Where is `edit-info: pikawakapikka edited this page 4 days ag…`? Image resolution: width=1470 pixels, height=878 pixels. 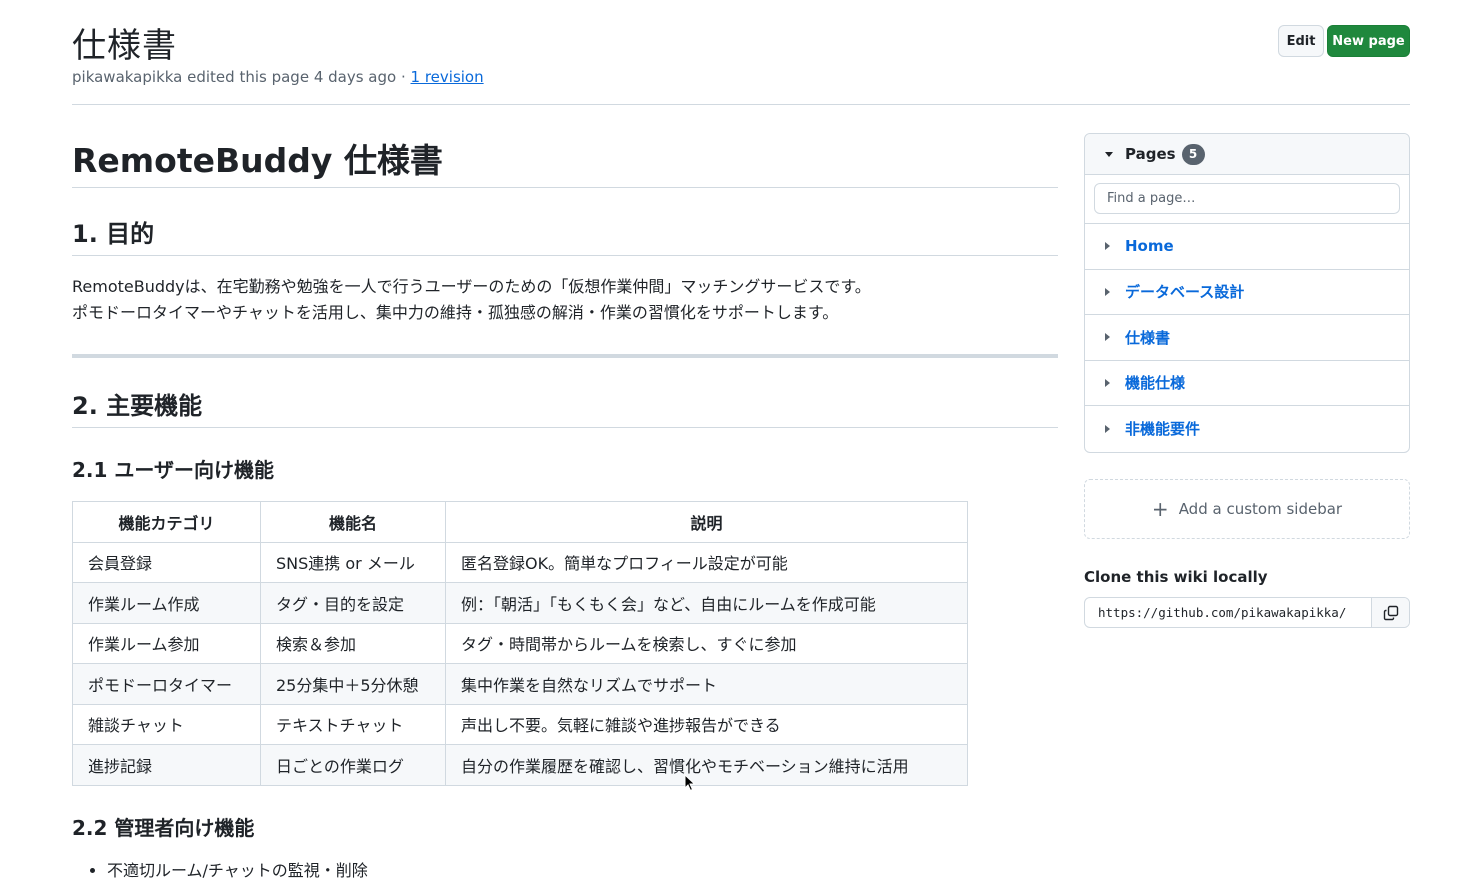
edit-info: pikawakapikka edited this page 4 days ag… is located at coordinates (241, 77).